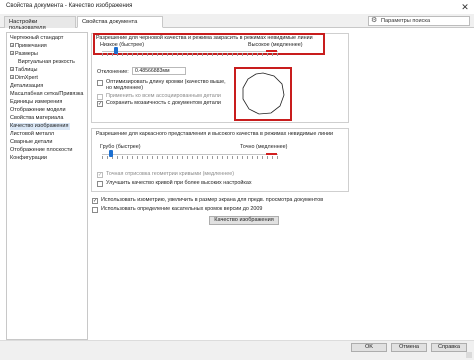  Describe the element at coordinates (271, 154) in the screenshot. I see `wireframe-slider-max-marker` at that location.